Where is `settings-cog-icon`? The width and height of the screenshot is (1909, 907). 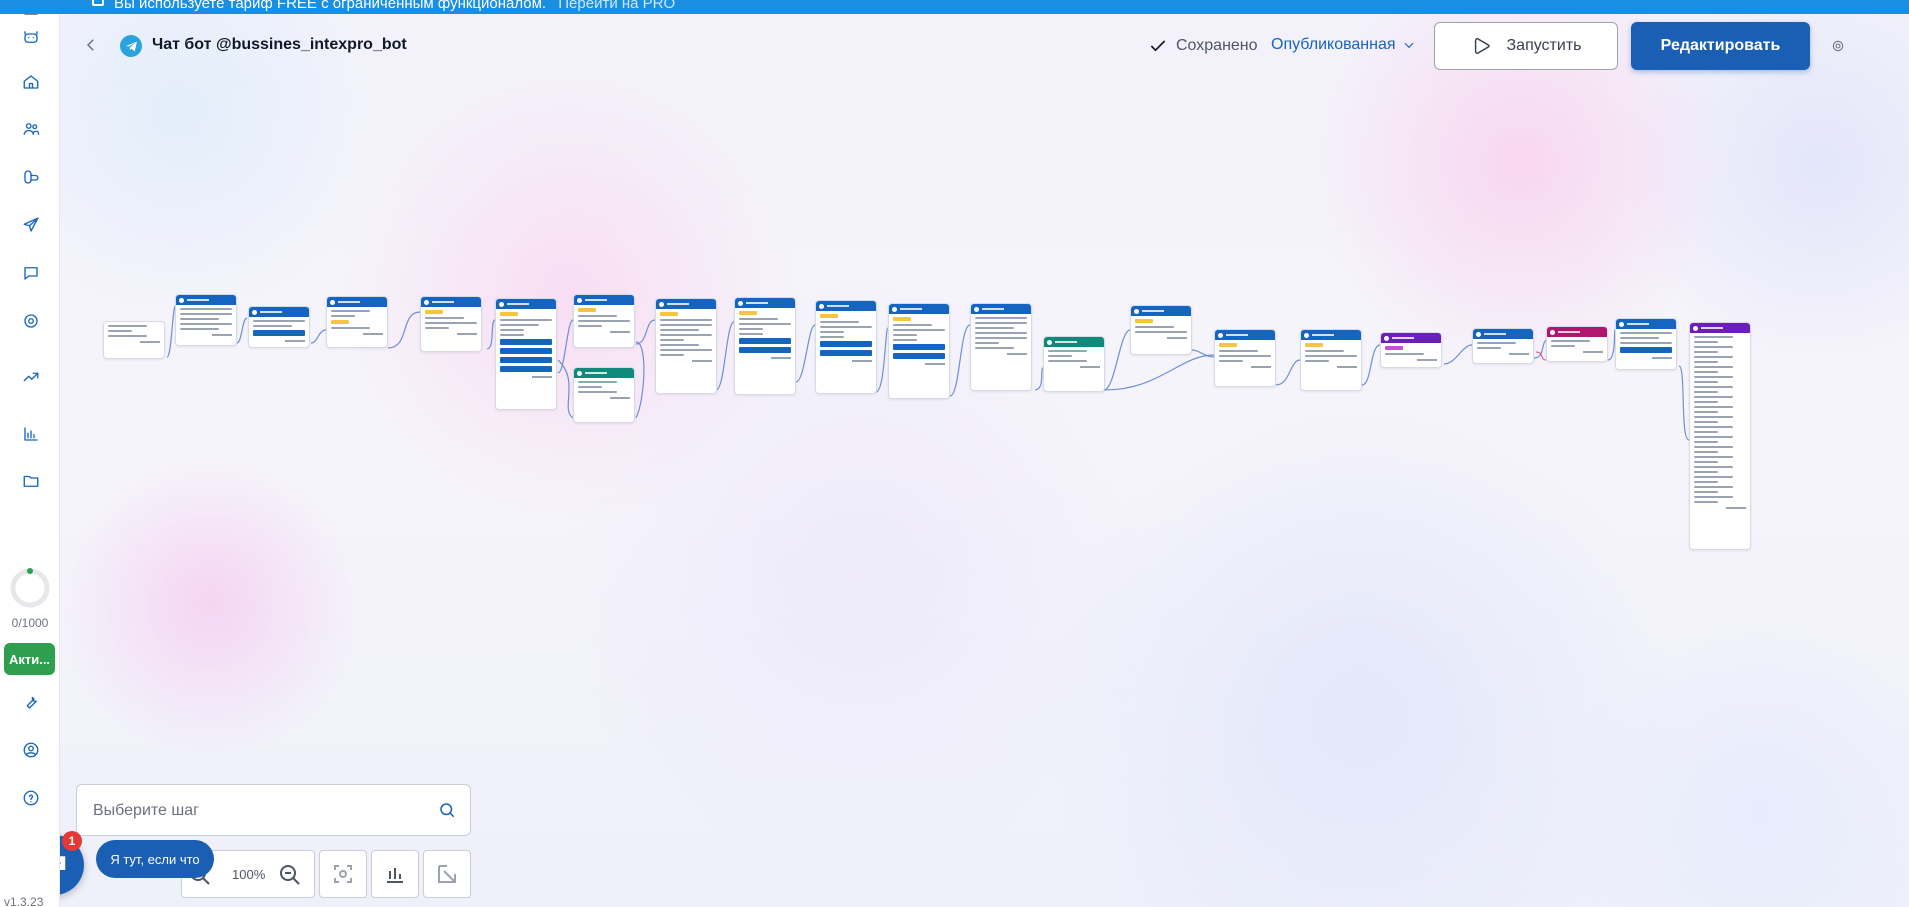 settings-cog-icon is located at coordinates (31, 321).